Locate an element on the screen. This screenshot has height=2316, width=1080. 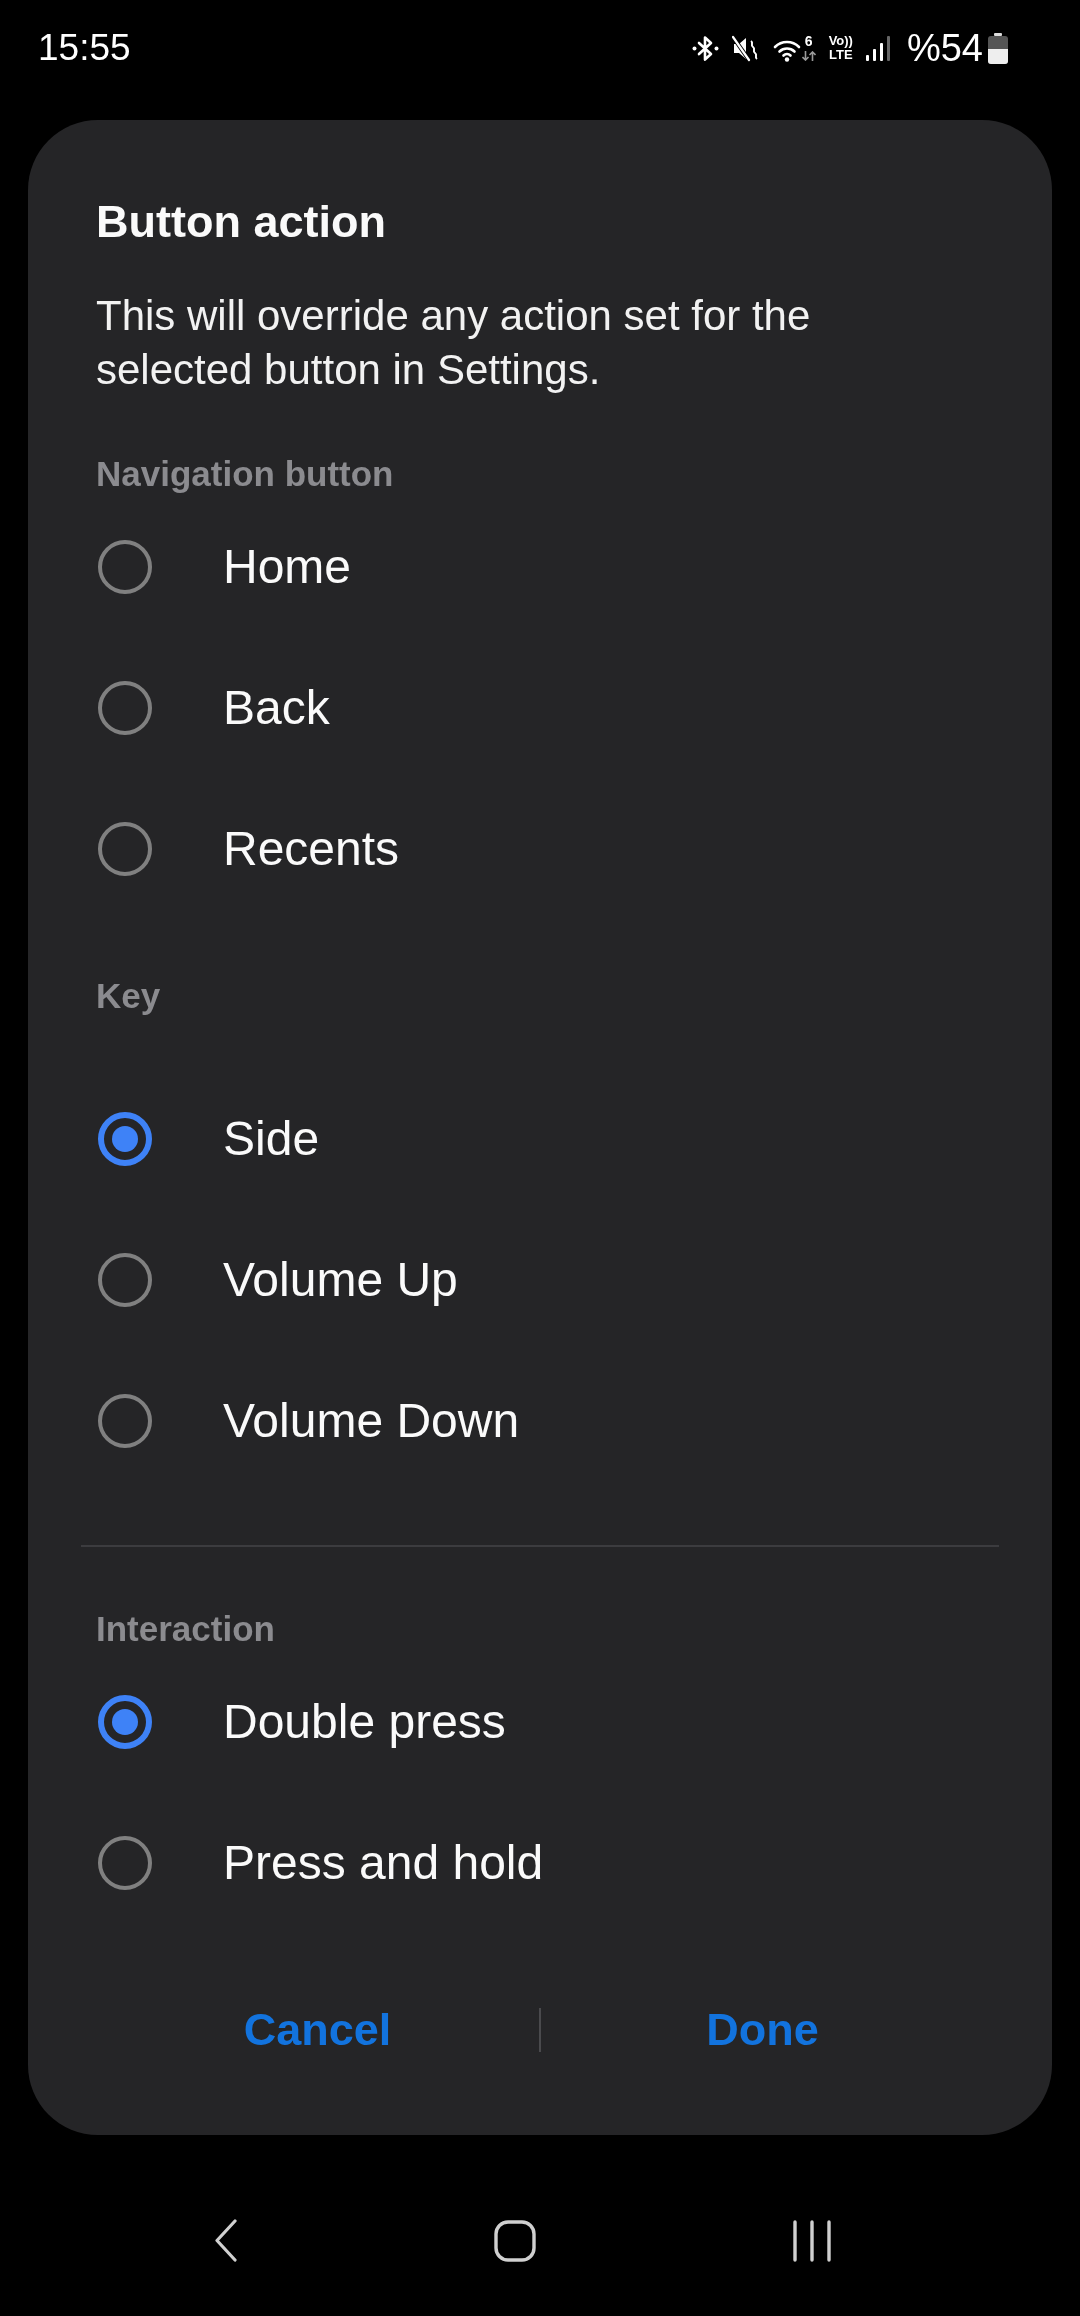
bluetooth-icon is located at coordinates (705, 48).